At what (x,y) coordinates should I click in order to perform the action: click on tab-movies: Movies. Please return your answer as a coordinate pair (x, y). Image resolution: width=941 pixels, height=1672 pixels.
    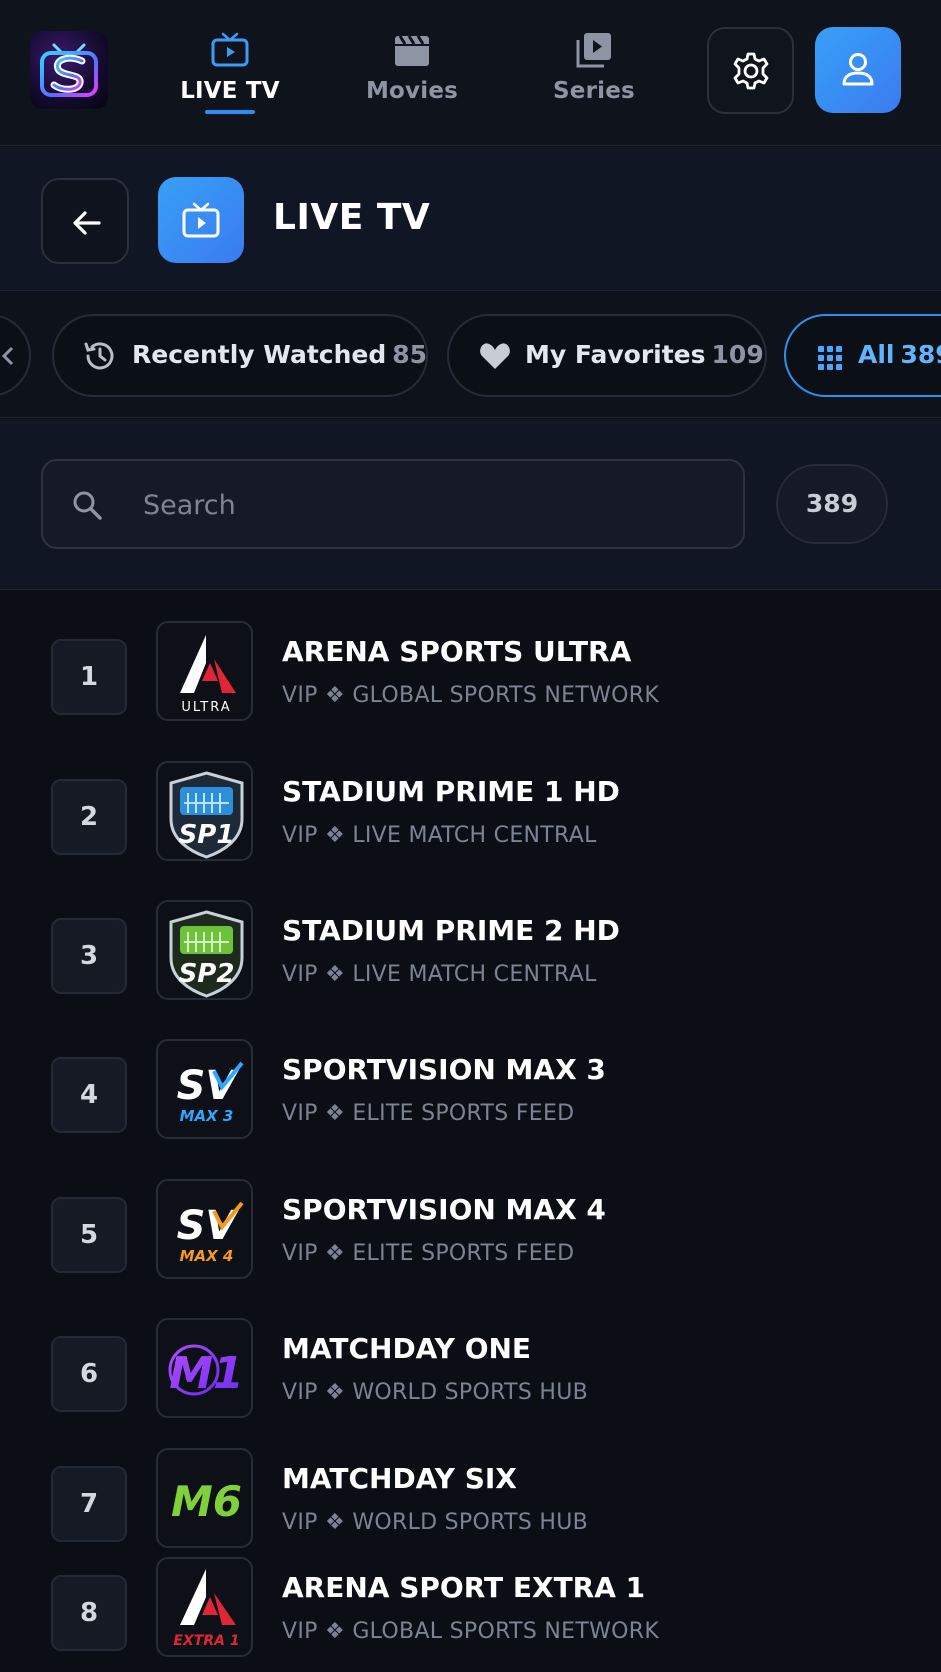
    Looking at the image, I should click on (412, 71).